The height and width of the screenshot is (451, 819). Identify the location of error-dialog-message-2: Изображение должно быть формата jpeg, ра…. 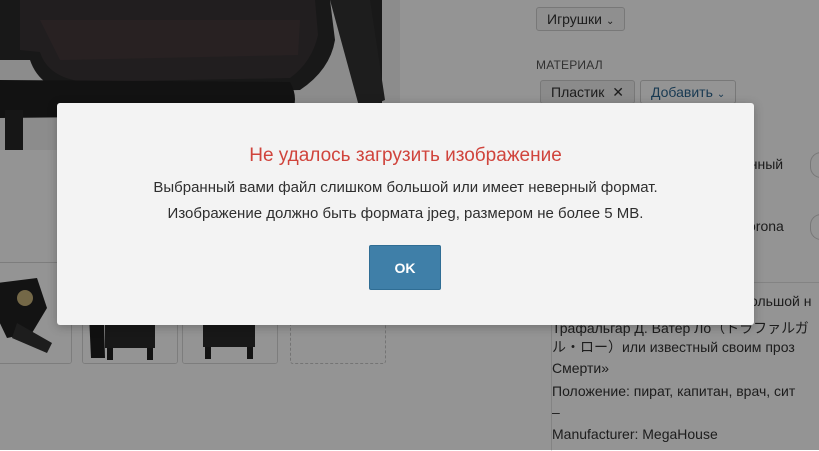
(405, 213).